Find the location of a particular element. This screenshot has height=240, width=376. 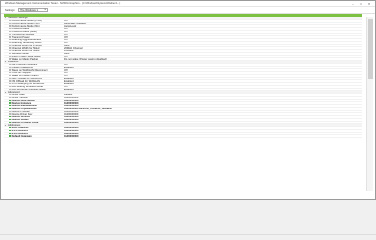

vertical-scrollbar is located at coordinates (369, 104).